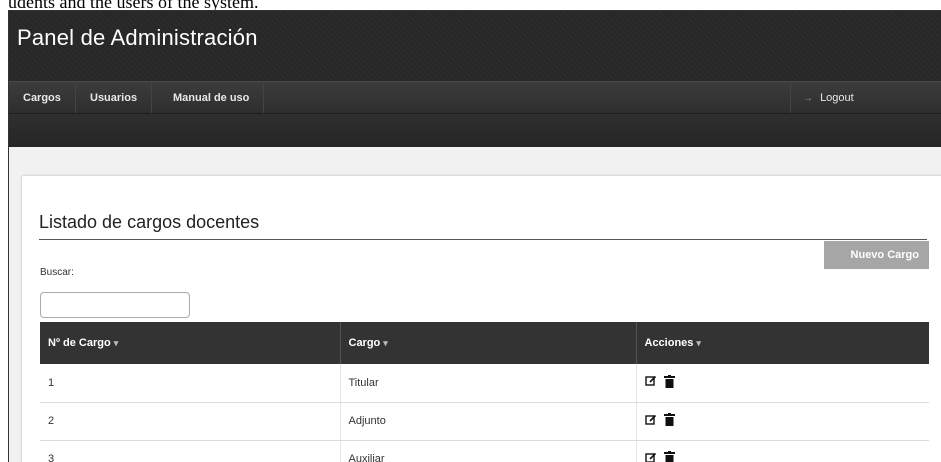 The height and width of the screenshot is (462, 941). I want to click on table-row: 3 Auxiliar, so click(484, 451).